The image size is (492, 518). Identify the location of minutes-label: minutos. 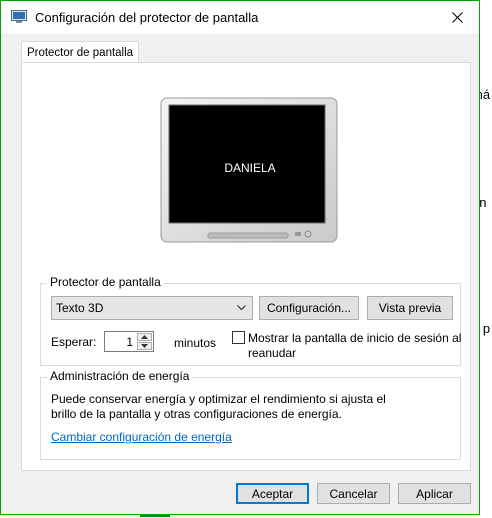
(195, 343).